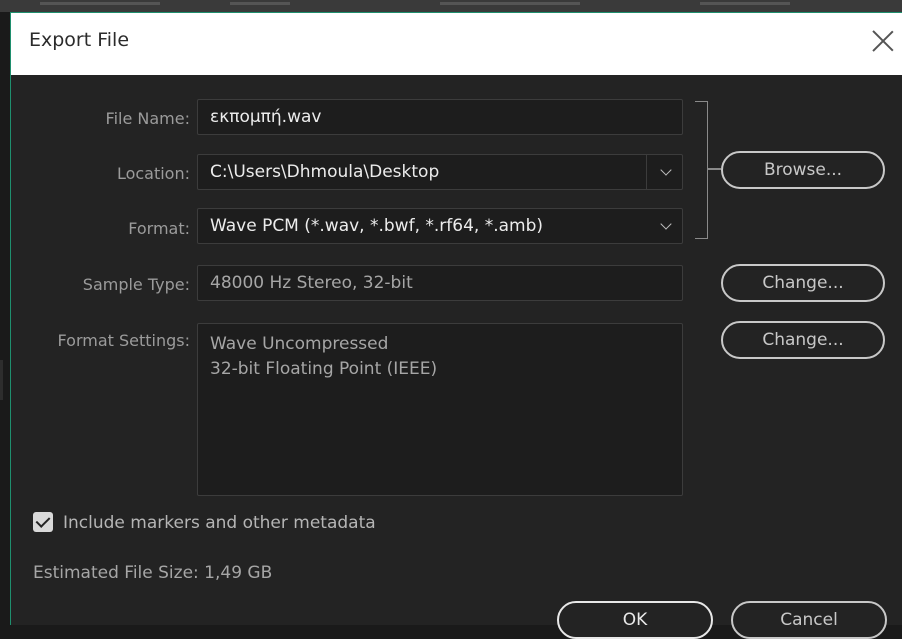 The image size is (902, 639). What do you see at coordinates (440, 283) in the screenshot?
I see `sample-type-field: 48000 Hz Stereo, 32-bit` at bounding box center [440, 283].